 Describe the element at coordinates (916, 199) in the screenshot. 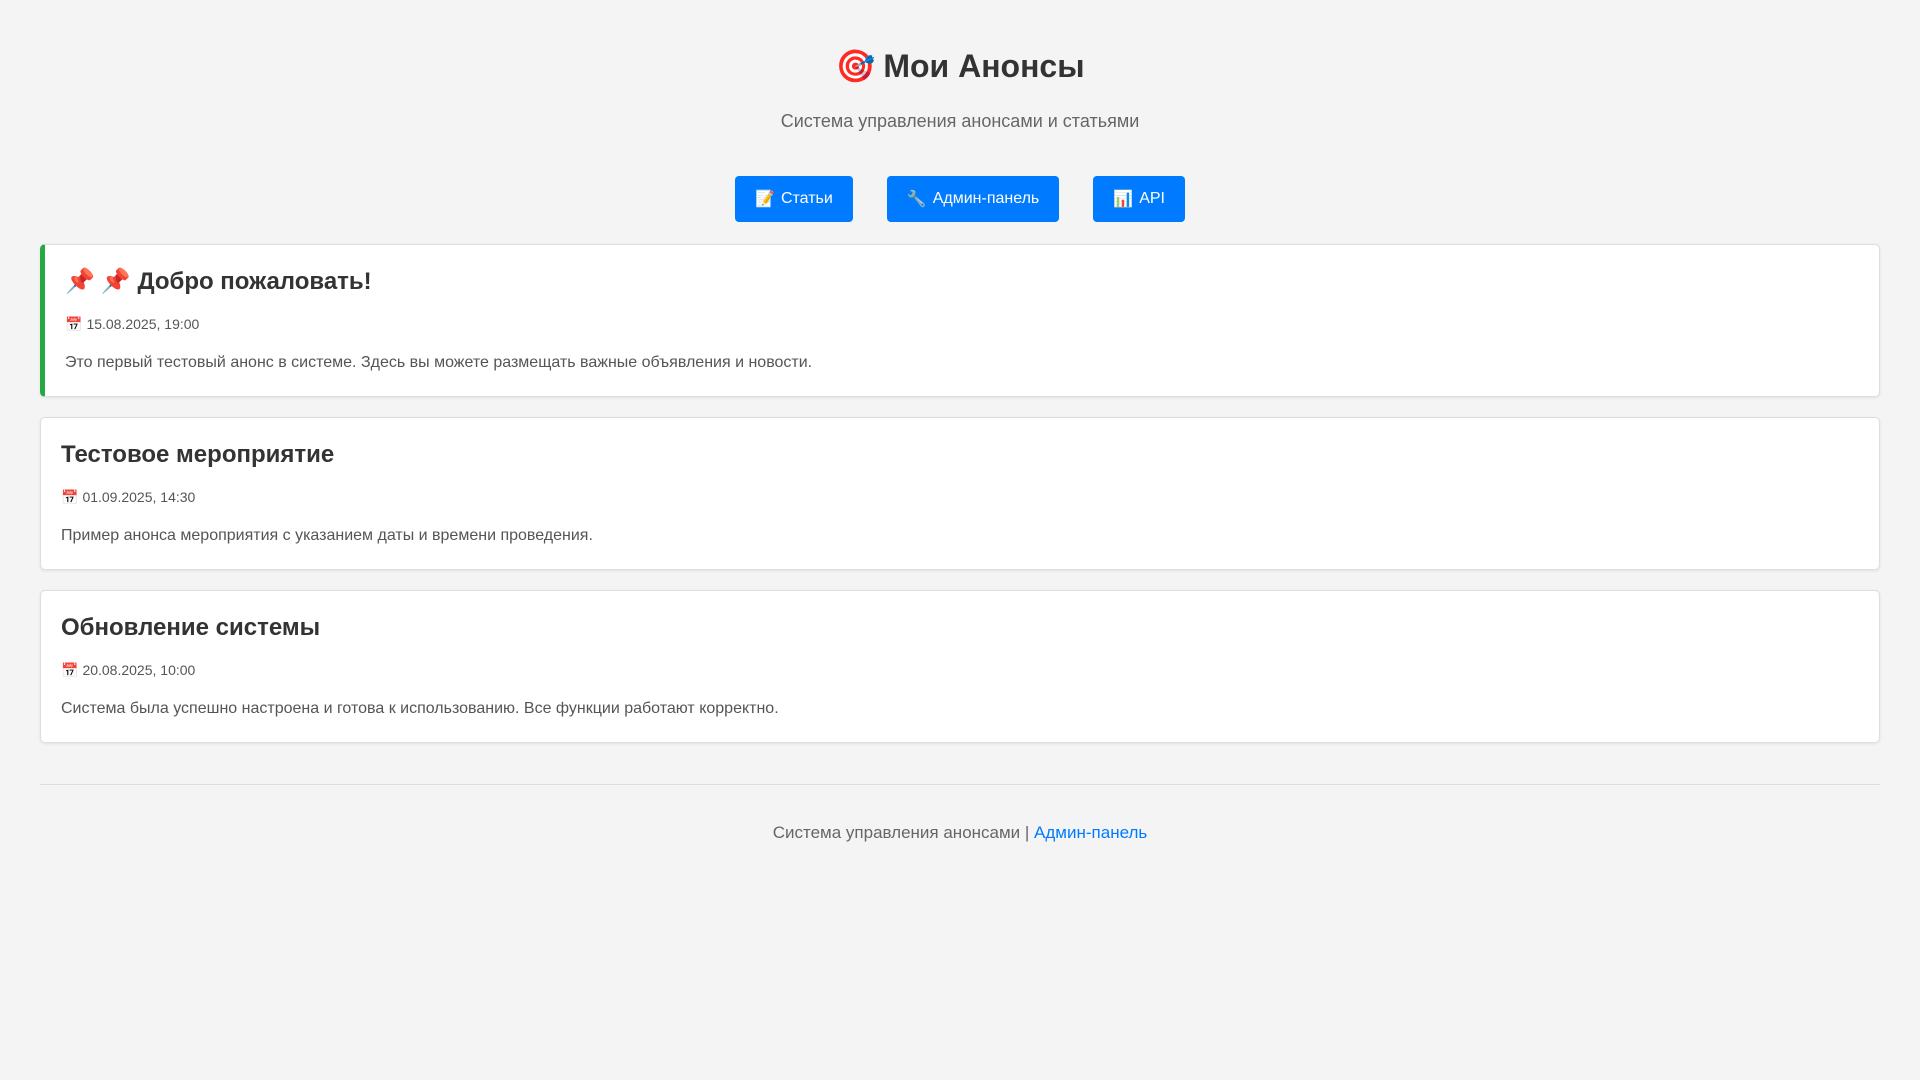

I see `wrench-icon: 🔧` at that location.